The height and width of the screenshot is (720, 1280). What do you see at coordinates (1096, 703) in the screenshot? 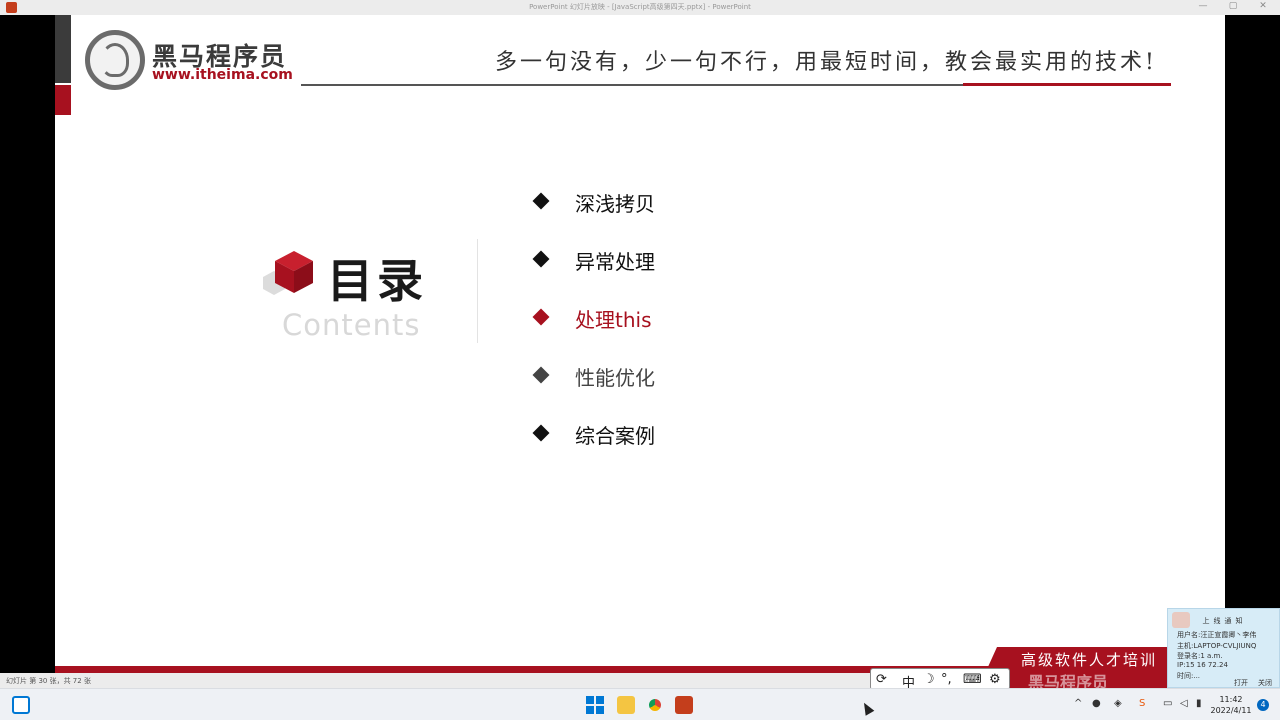
I see `microphone-icon: ●` at bounding box center [1096, 703].